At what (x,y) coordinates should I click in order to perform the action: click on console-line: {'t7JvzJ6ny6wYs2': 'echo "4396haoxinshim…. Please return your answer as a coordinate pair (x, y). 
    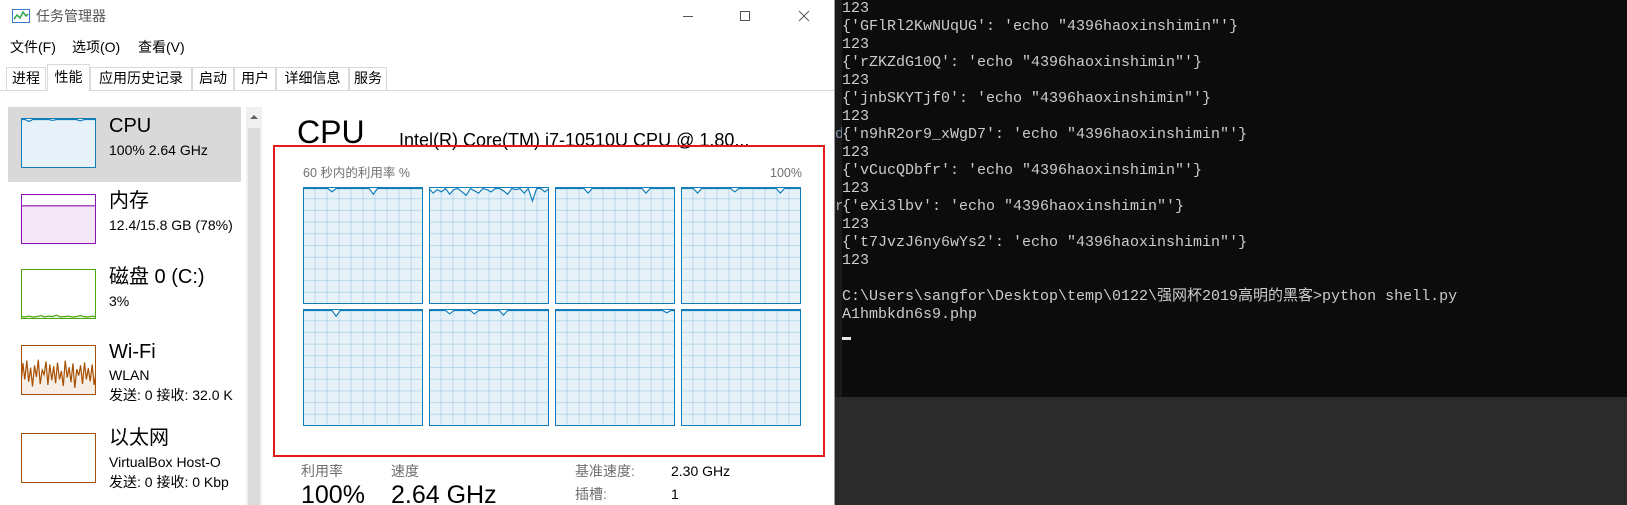
    Looking at the image, I should click on (1045, 242).